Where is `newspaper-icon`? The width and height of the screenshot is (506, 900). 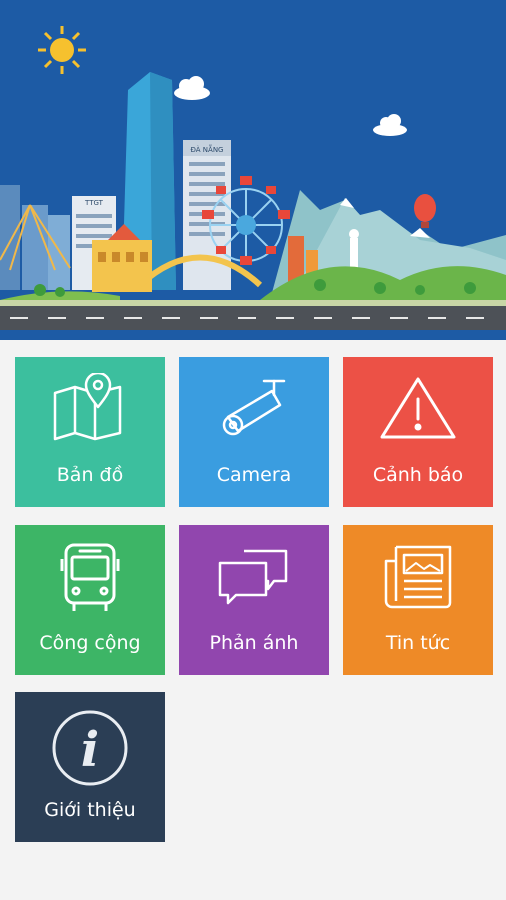 newspaper-icon is located at coordinates (418, 581).